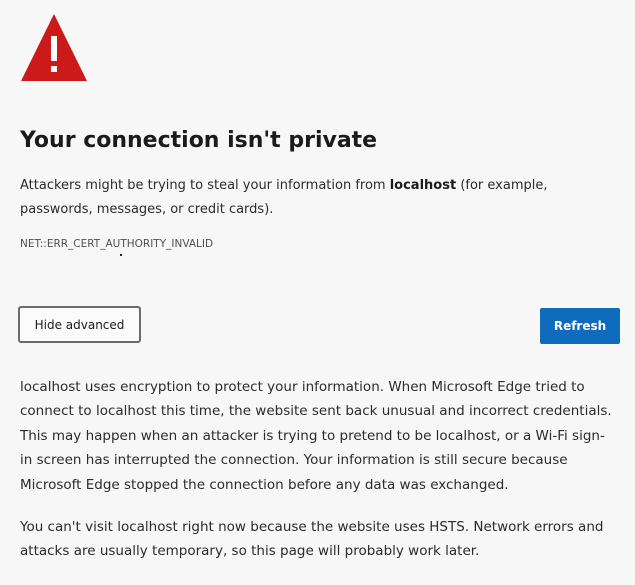 This screenshot has width=635, height=585. Describe the element at coordinates (116, 244) in the screenshot. I see `error-code: NET::ERR_CERT_AUTHORITY_INVALID` at that location.